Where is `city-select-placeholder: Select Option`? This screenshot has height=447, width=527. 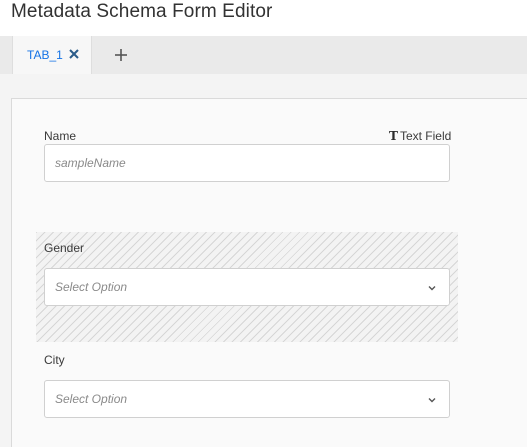 city-select-placeholder: Select Option is located at coordinates (91, 399).